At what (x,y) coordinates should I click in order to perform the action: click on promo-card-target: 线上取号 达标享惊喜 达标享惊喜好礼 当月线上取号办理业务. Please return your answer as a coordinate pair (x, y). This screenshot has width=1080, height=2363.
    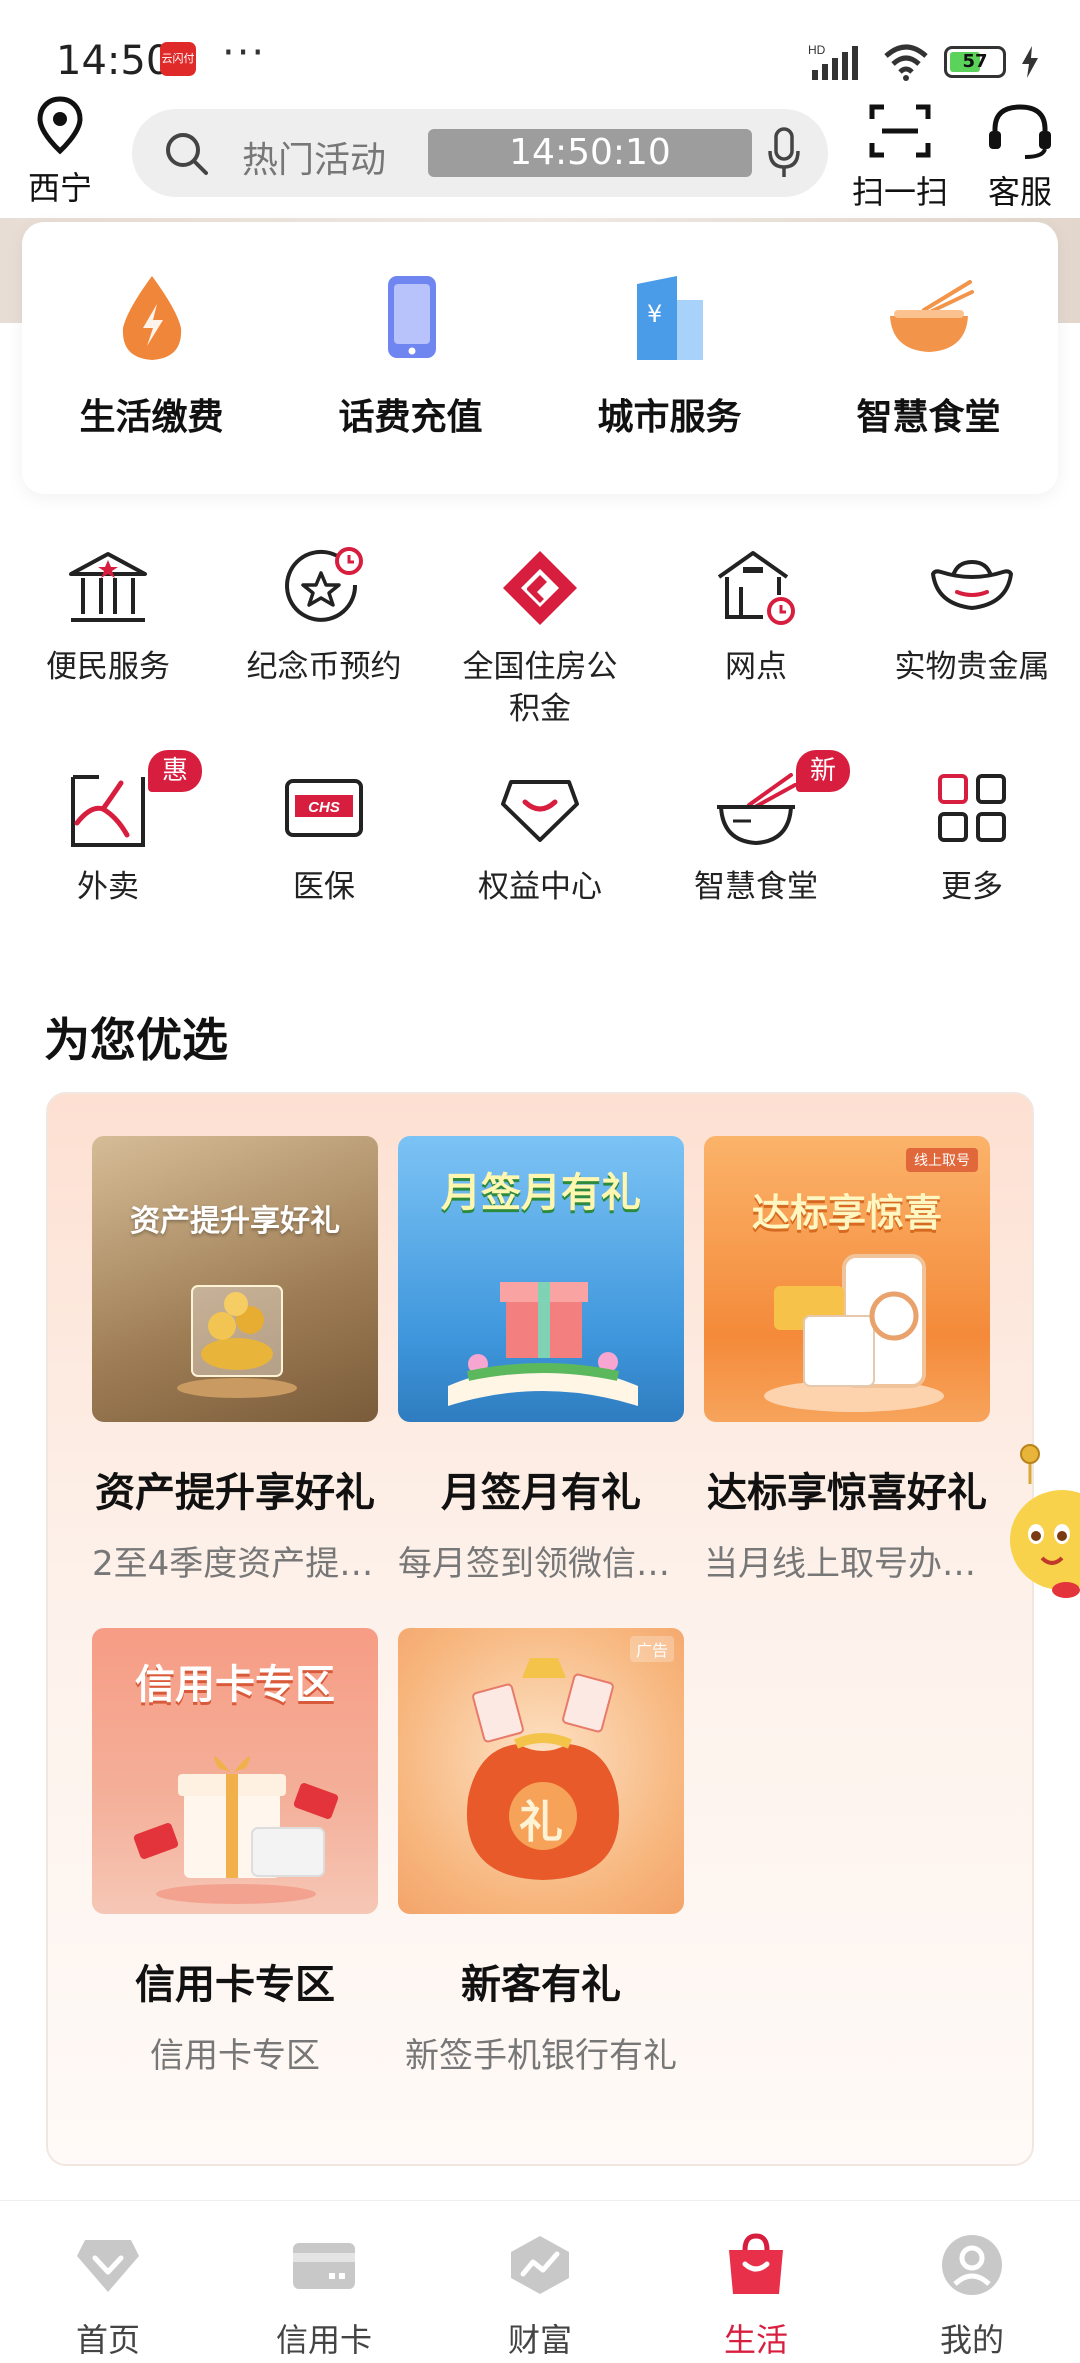
    Looking at the image, I should click on (847, 1360).